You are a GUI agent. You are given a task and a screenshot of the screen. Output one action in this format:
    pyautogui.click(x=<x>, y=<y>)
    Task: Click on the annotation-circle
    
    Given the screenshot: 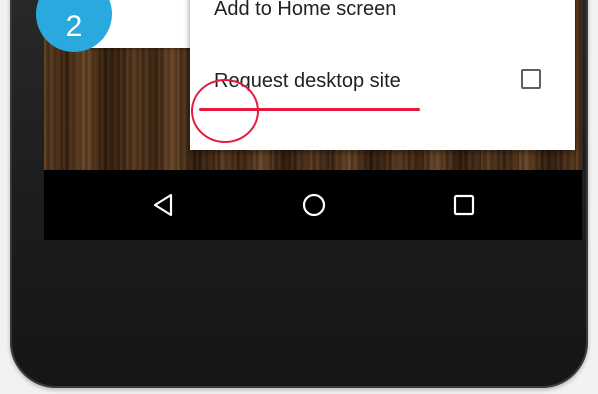 What is the action you would take?
    pyautogui.click(x=225, y=111)
    